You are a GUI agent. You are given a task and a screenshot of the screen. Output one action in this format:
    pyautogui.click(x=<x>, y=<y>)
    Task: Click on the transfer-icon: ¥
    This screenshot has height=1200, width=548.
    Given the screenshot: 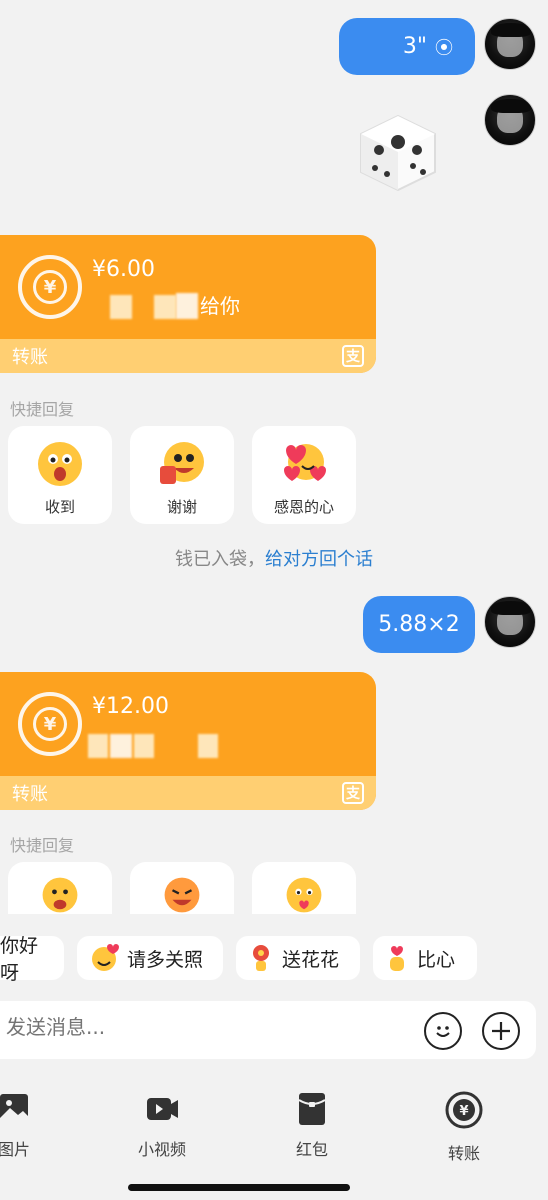 What is the action you would take?
    pyautogui.click(x=464, y=1110)
    